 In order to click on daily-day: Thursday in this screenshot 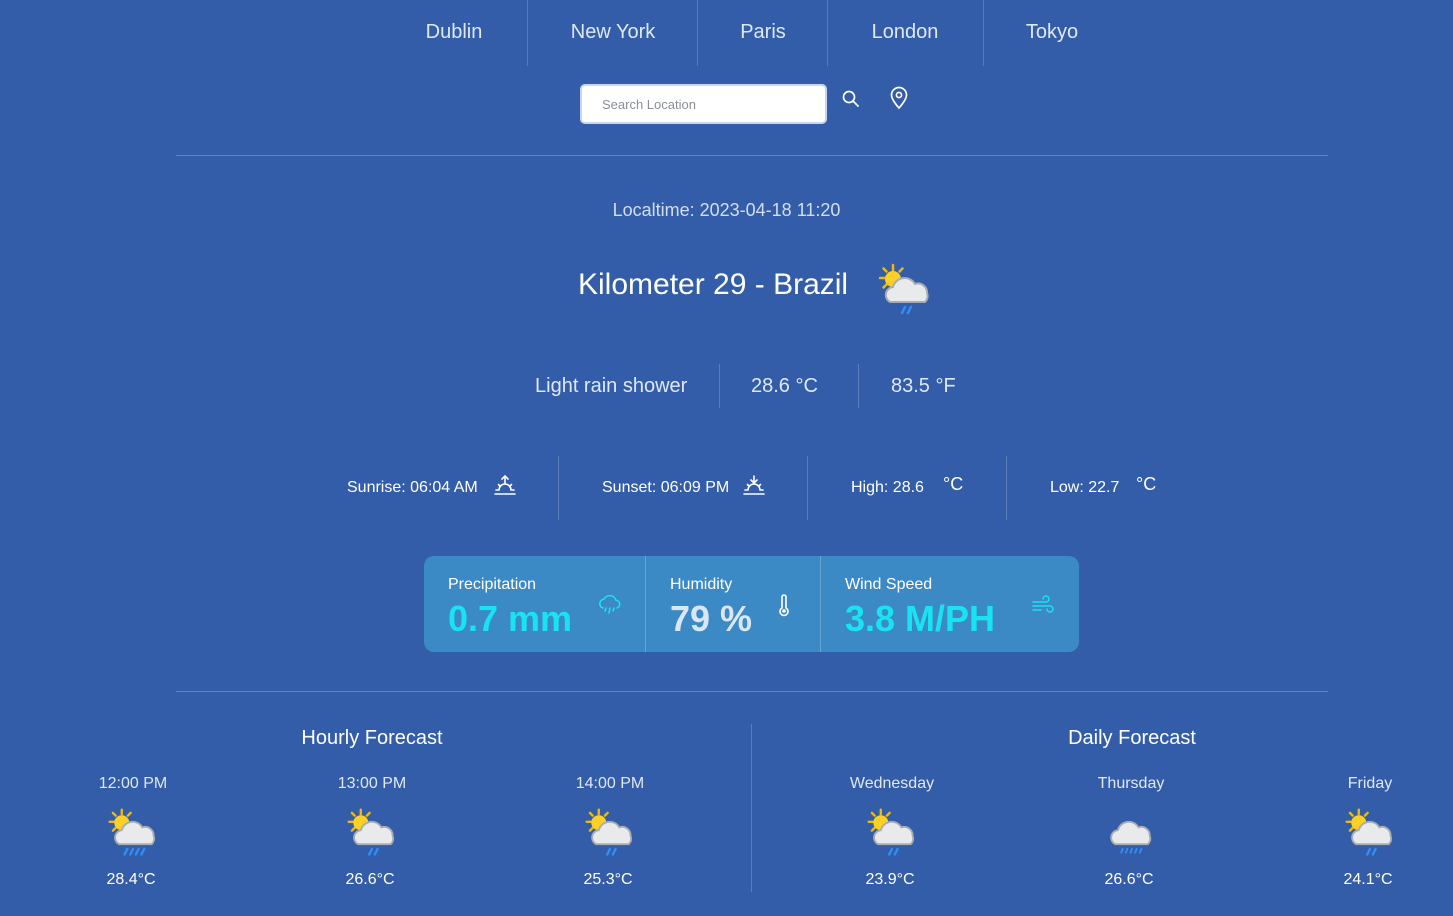, I will do `click(1131, 783)`.